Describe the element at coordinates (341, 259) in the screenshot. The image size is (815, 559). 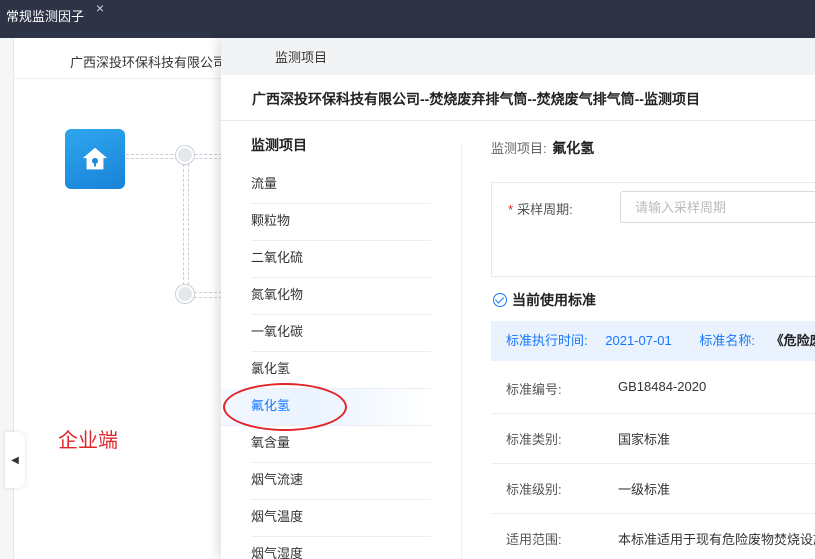
I see `list-item: 二氧化硫` at that location.